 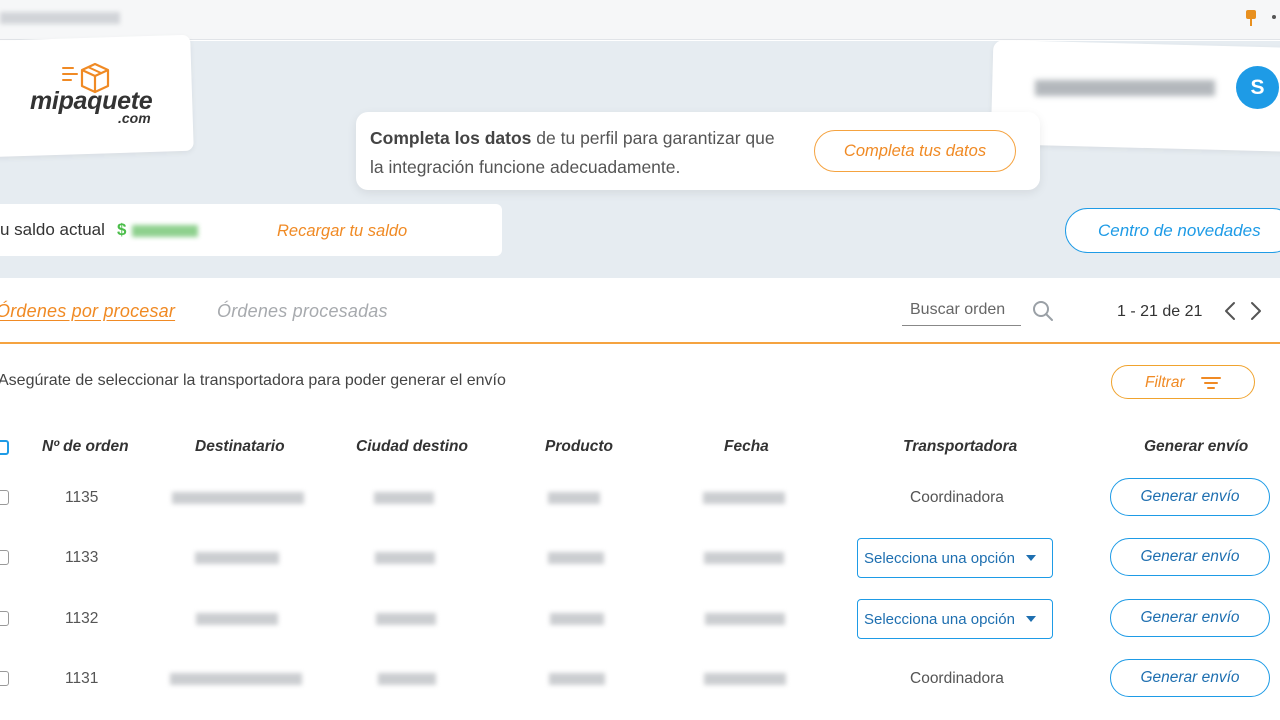 What do you see at coordinates (1230, 311) in the screenshot?
I see `chevron-left-icon` at bounding box center [1230, 311].